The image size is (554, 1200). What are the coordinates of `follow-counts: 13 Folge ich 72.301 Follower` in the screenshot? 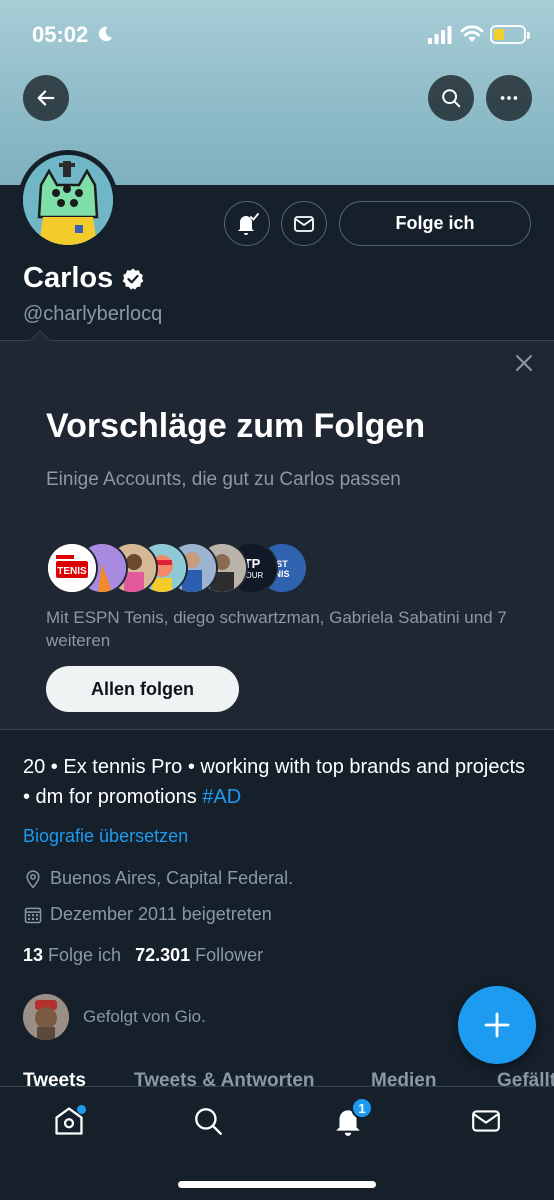 It's located at (143, 955).